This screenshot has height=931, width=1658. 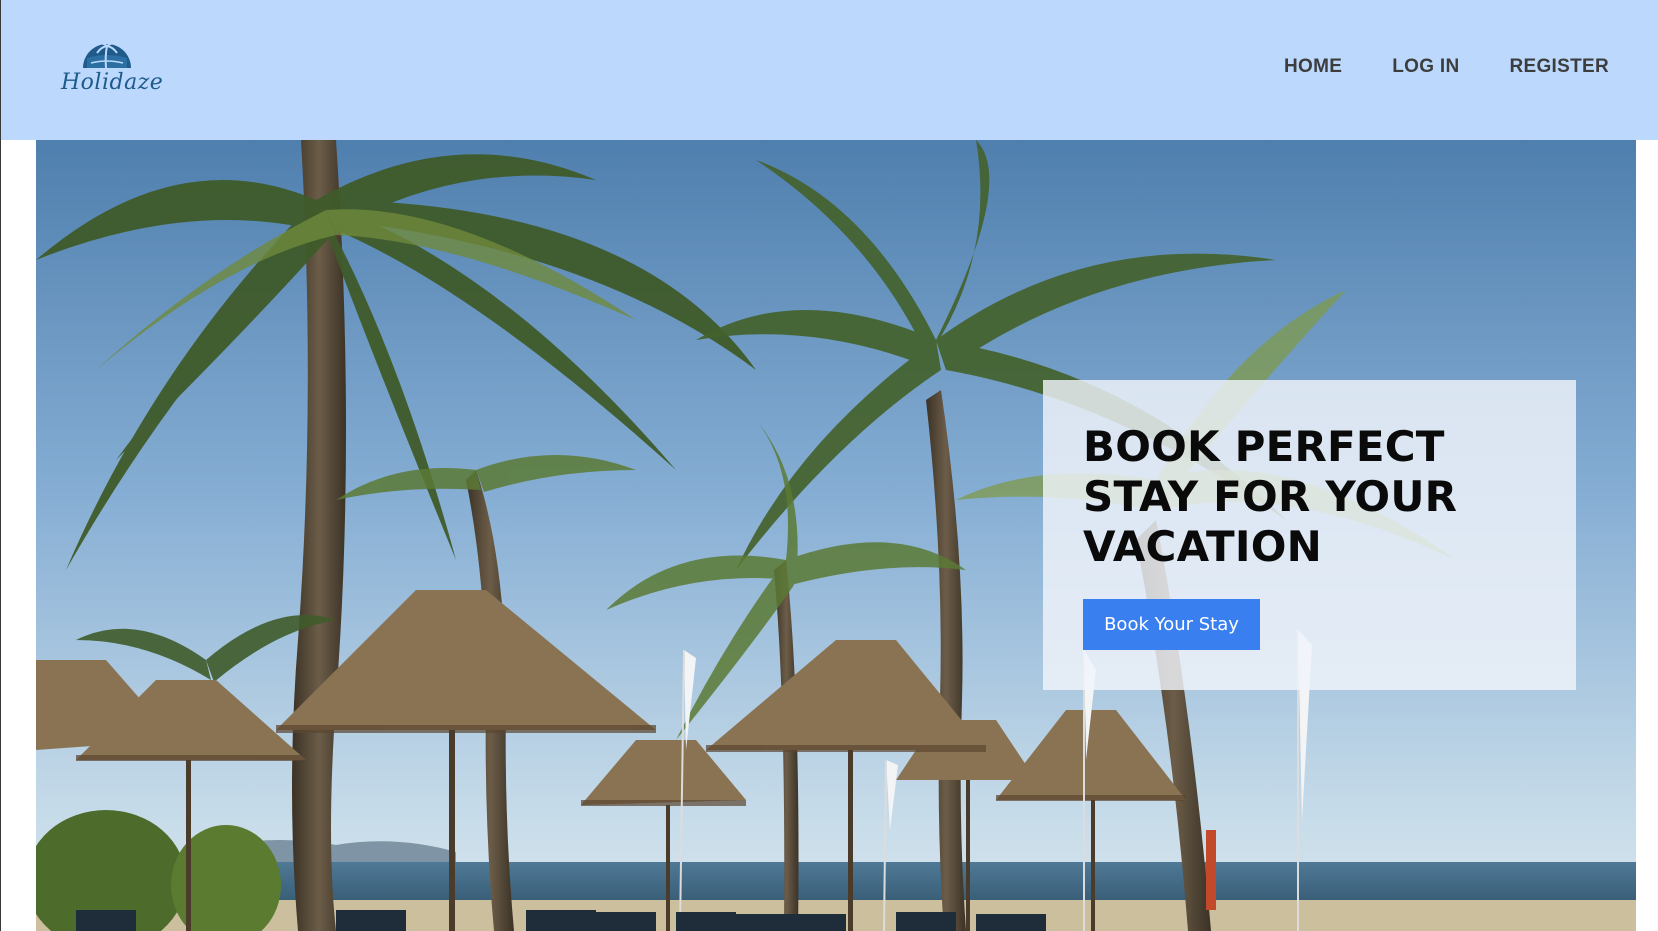 What do you see at coordinates (1270, 496) in the screenshot?
I see `hero-title: BOOK PERFECT STAY FOR YOUR VACATION` at bounding box center [1270, 496].